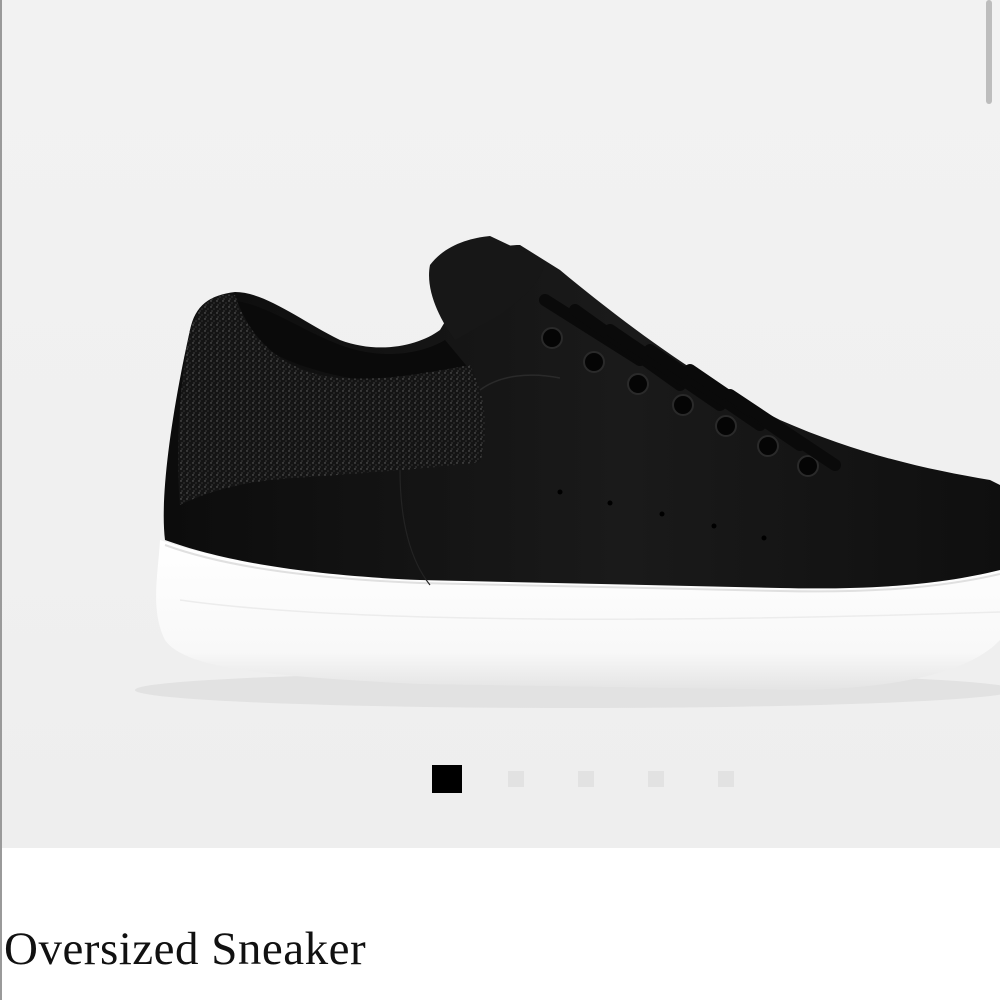 The width and height of the screenshot is (1000, 1000). I want to click on page-scrollbar, so click(989, 52).